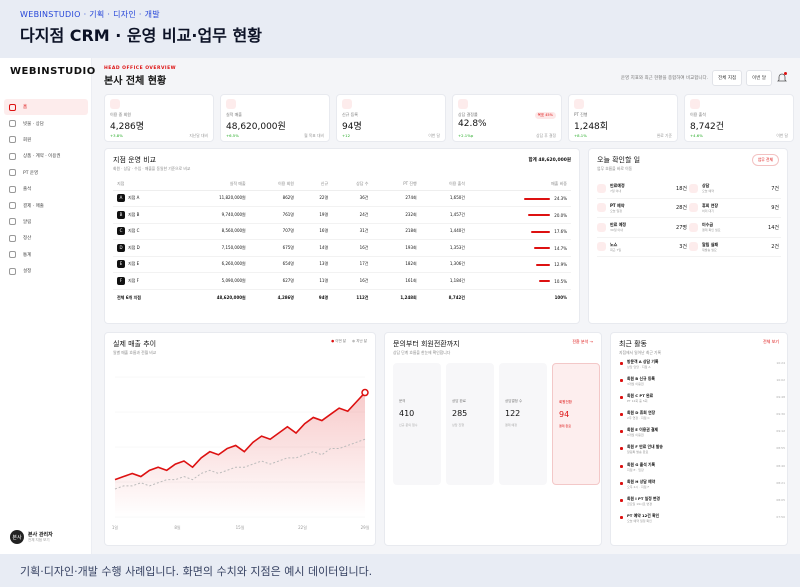 This screenshot has width=800, height=587. I want to click on sidebar-item-9: 통계, so click(46, 255).